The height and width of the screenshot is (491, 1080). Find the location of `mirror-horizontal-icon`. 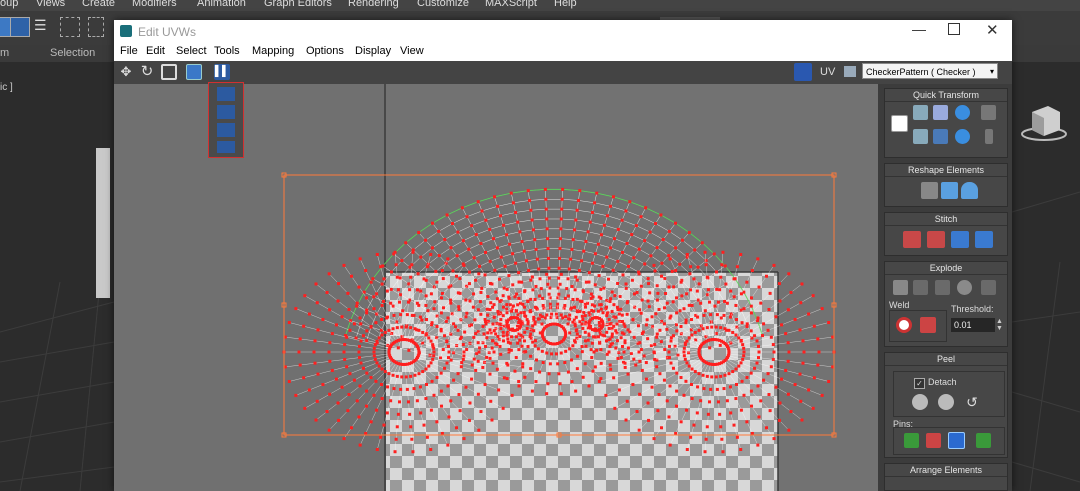

mirror-horizontal-icon is located at coordinates (226, 94).